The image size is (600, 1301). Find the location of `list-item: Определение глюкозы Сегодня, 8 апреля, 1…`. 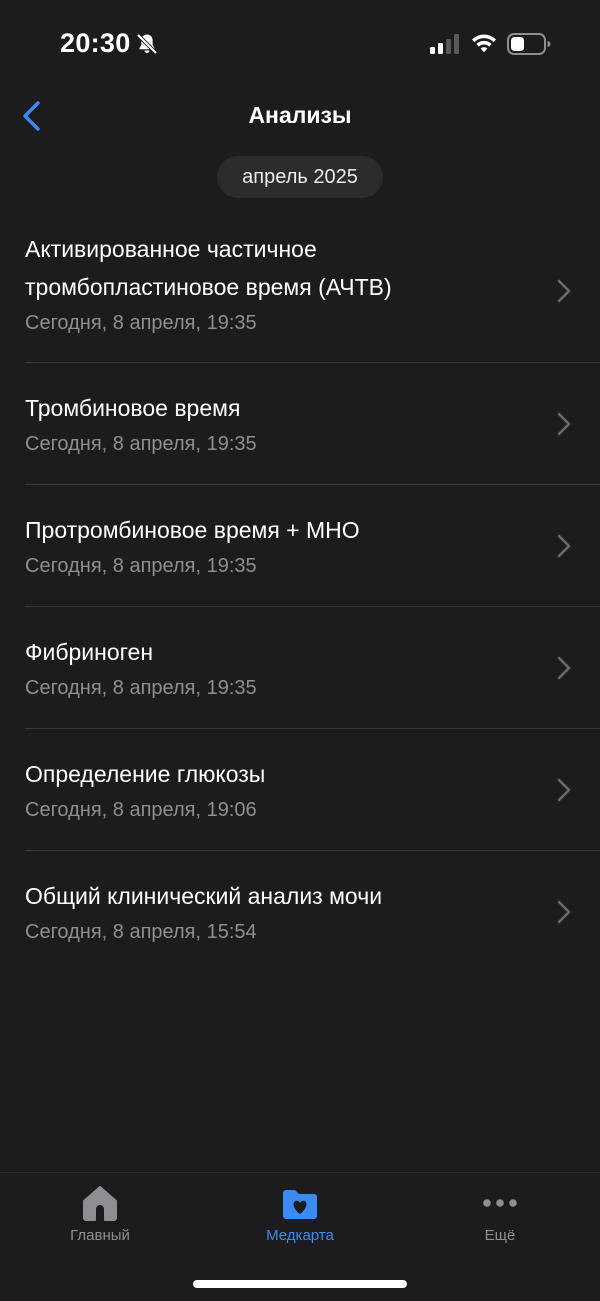

list-item: Определение глюкозы Сегодня, 8 апреля, 1… is located at coordinates (300, 789).